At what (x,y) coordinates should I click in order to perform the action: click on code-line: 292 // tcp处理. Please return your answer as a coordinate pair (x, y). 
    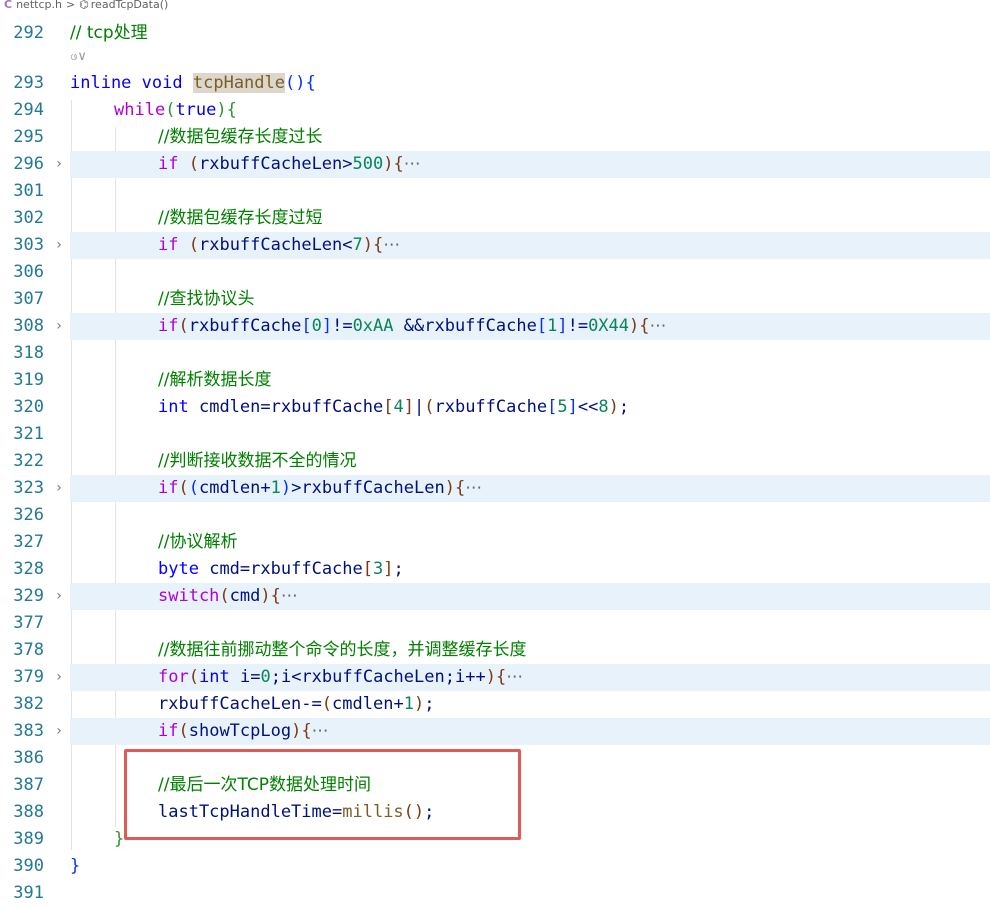
    Looking at the image, I should click on (495, 33).